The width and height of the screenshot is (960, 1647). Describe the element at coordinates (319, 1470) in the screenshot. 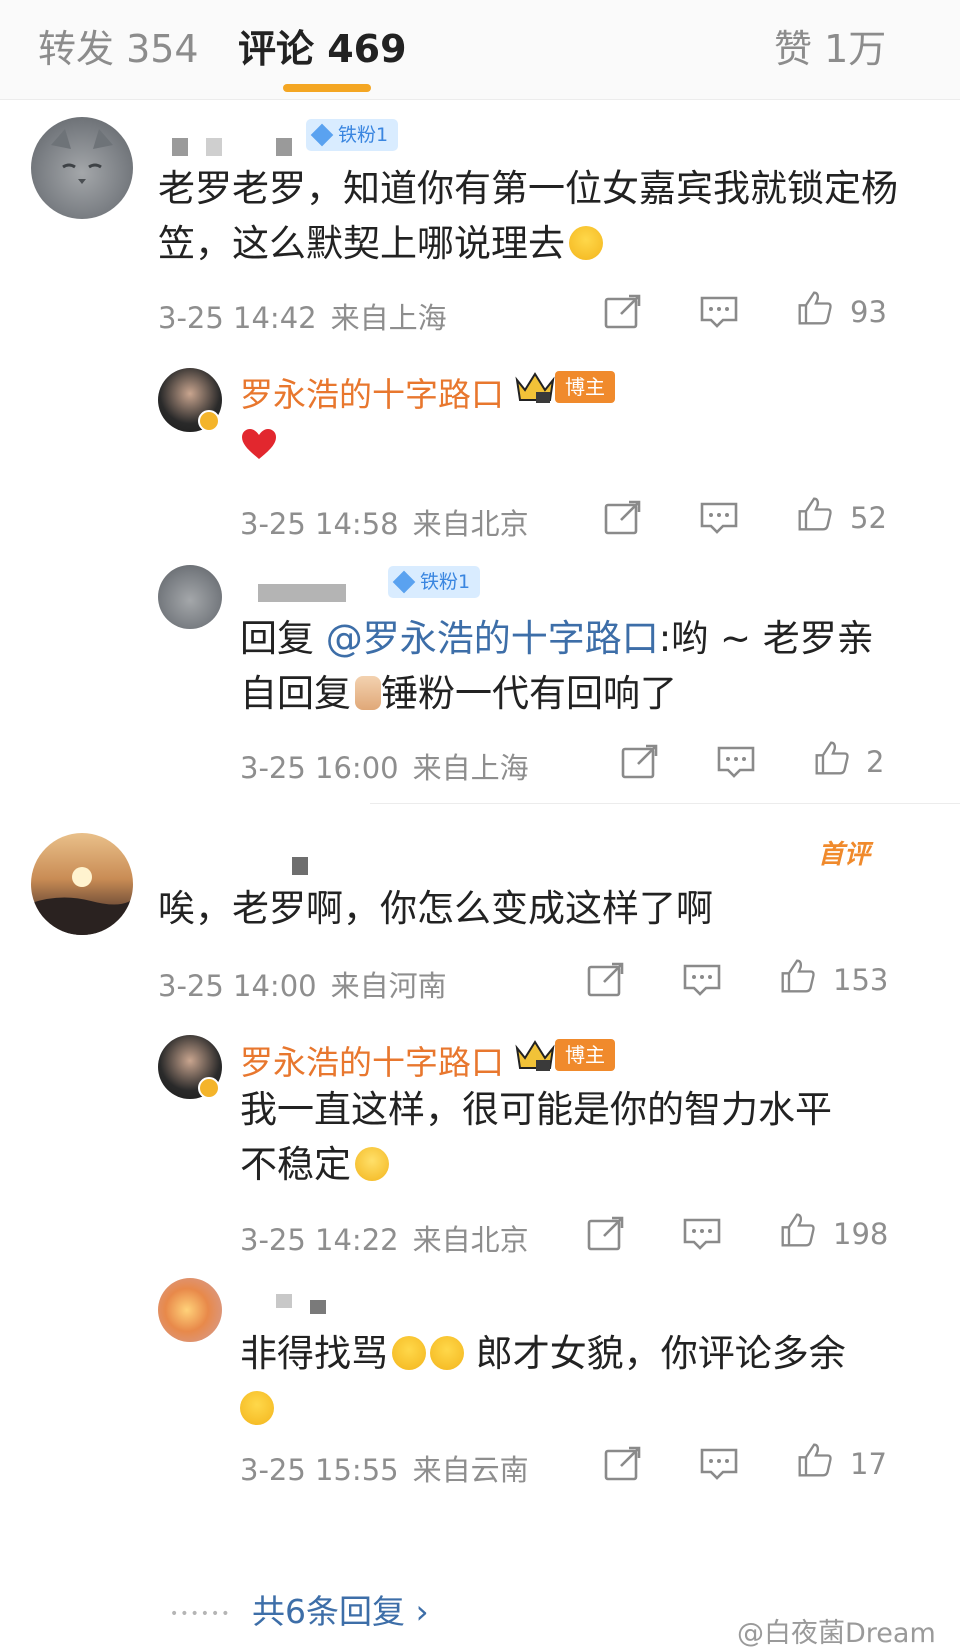

I see `reply-time: 3-25 15:55` at that location.